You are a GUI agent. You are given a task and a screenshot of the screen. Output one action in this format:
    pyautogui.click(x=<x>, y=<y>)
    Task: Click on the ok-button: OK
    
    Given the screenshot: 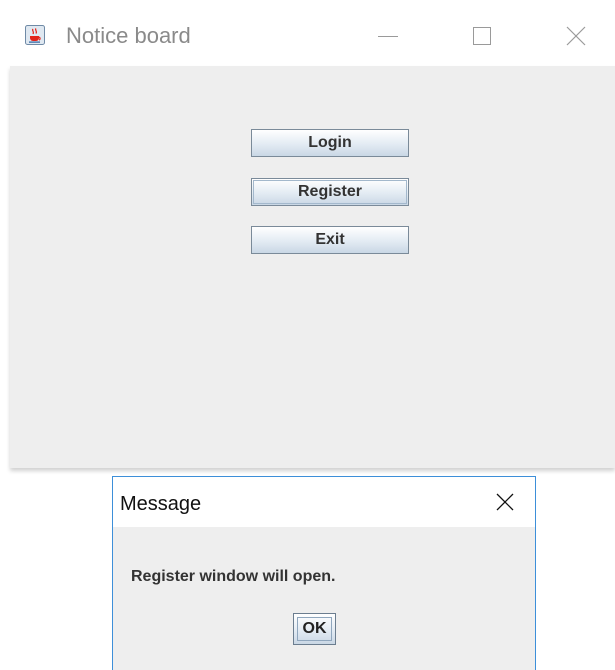 What is the action you would take?
    pyautogui.click(x=314, y=629)
    